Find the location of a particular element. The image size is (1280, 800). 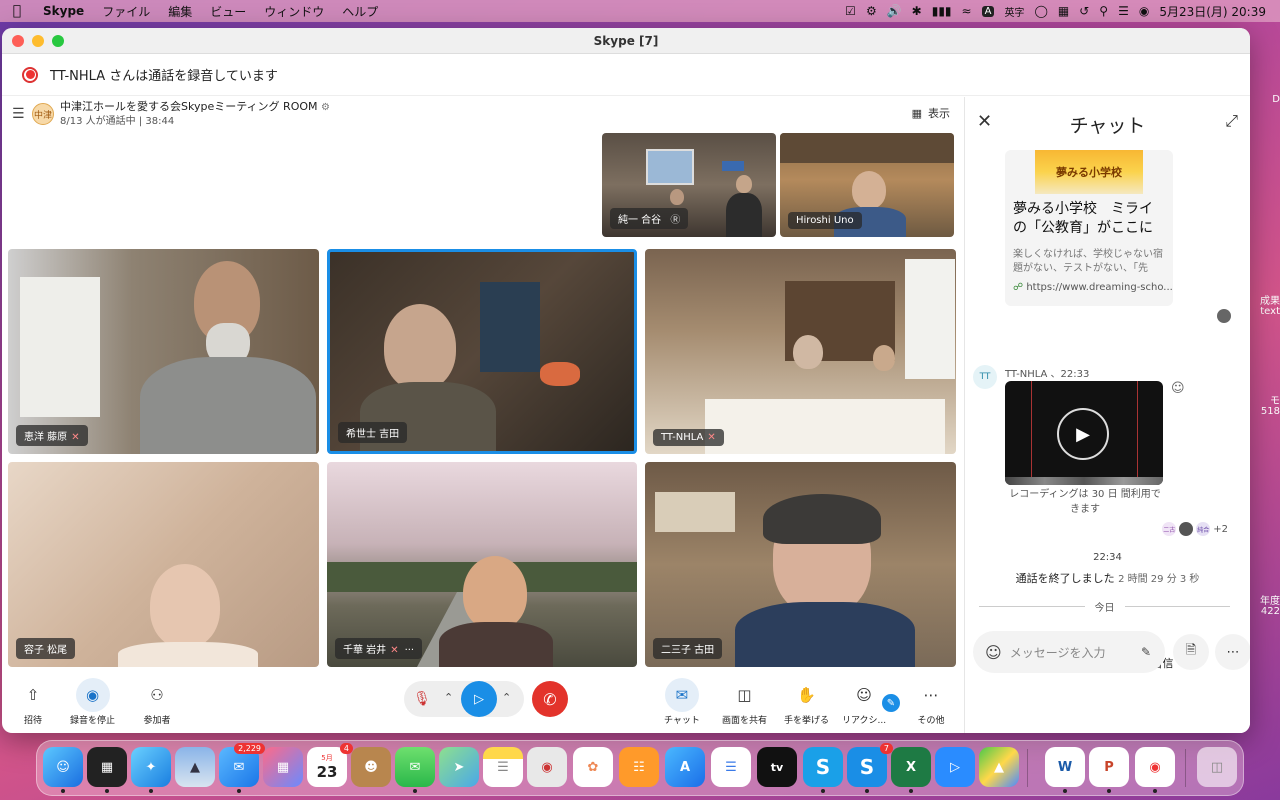

mic-options-chevron-icon: ⌃ is located at coordinates (448, 697).